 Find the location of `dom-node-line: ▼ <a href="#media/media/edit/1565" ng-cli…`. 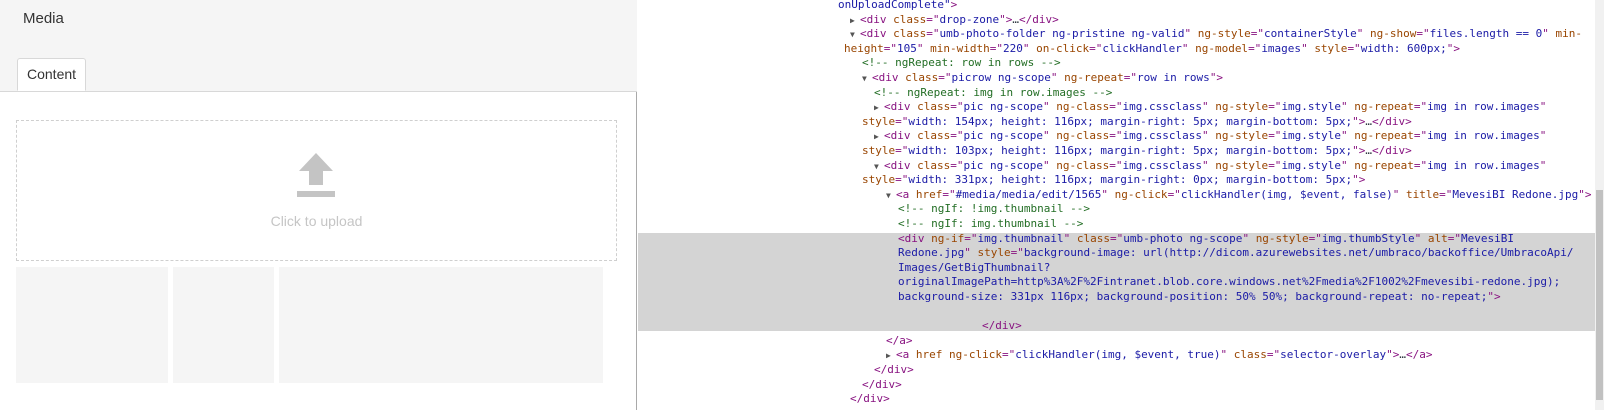

dom-node-line: ▼ <a href="#media/media/edit/1565" ng-cli… is located at coordinates (1121, 195).